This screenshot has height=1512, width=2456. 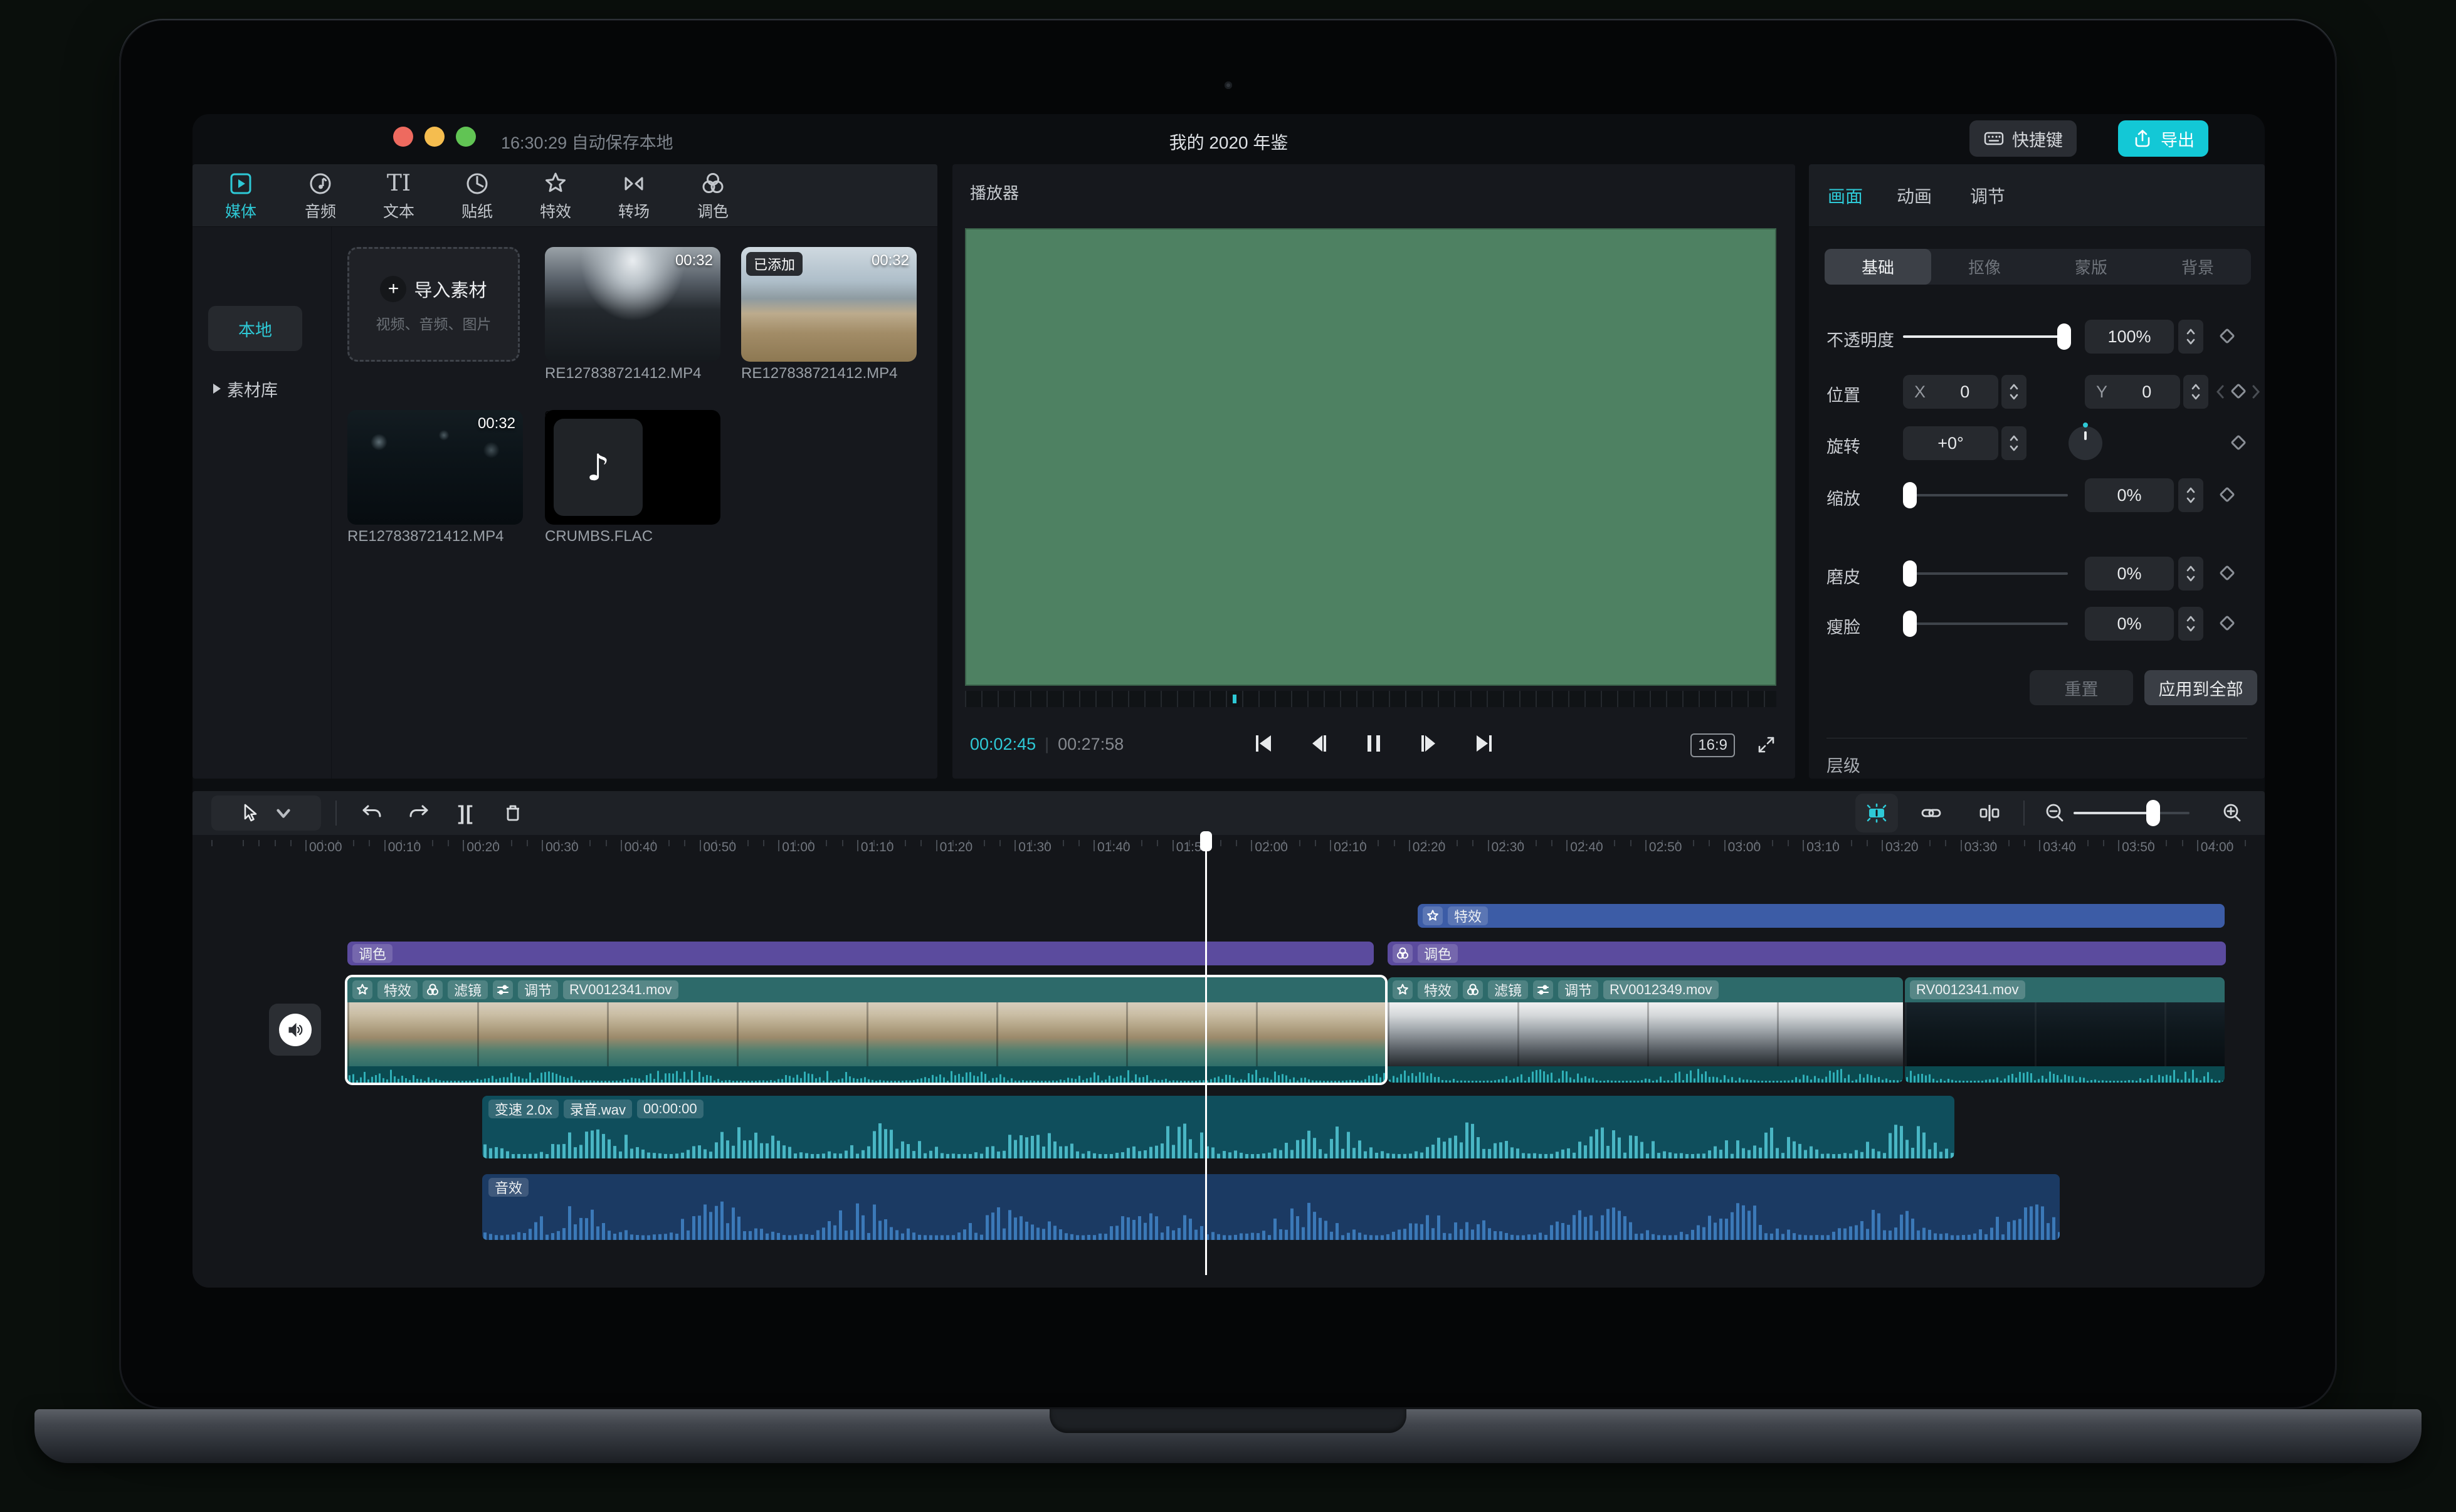 What do you see at coordinates (1206, 1053) in the screenshot?
I see `playhead` at bounding box center [1206, 1053].